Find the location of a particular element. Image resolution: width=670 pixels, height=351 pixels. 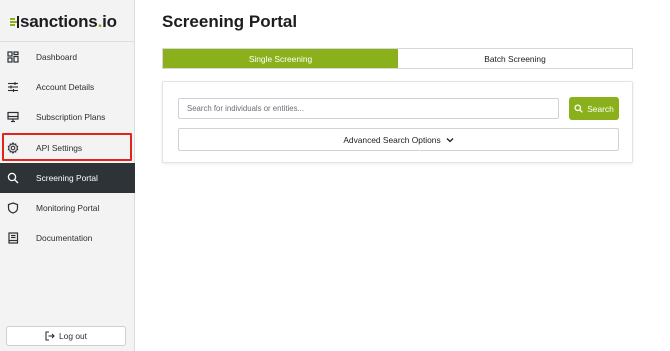

page-title: Screening Portal is located at coordinates (230, 21).